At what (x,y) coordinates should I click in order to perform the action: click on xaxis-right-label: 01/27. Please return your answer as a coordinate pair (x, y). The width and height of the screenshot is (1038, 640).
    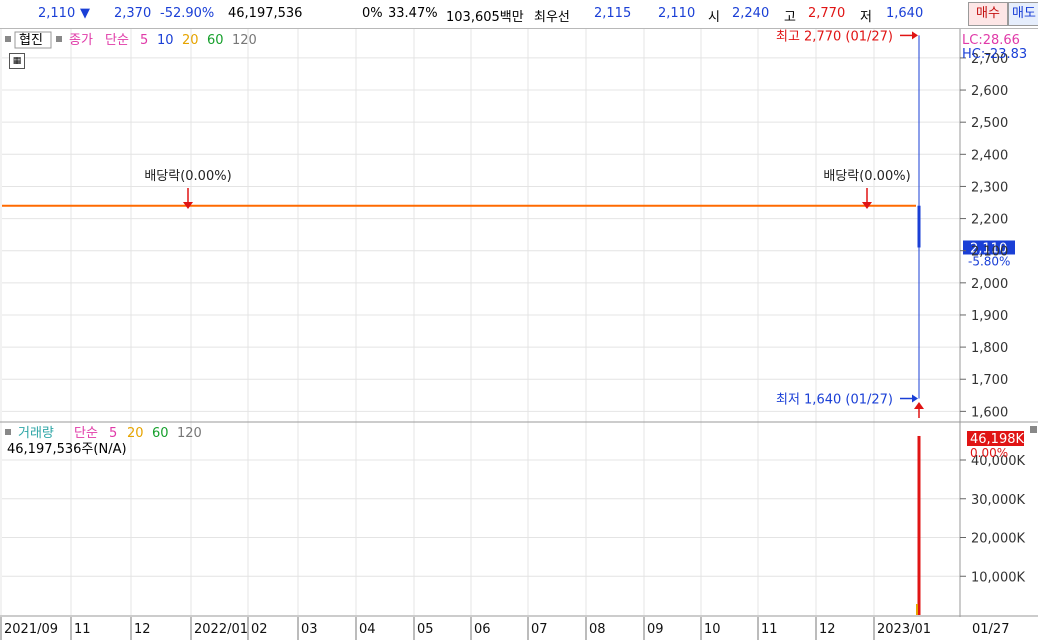
    Looking at the image, I should click on (990, 629).